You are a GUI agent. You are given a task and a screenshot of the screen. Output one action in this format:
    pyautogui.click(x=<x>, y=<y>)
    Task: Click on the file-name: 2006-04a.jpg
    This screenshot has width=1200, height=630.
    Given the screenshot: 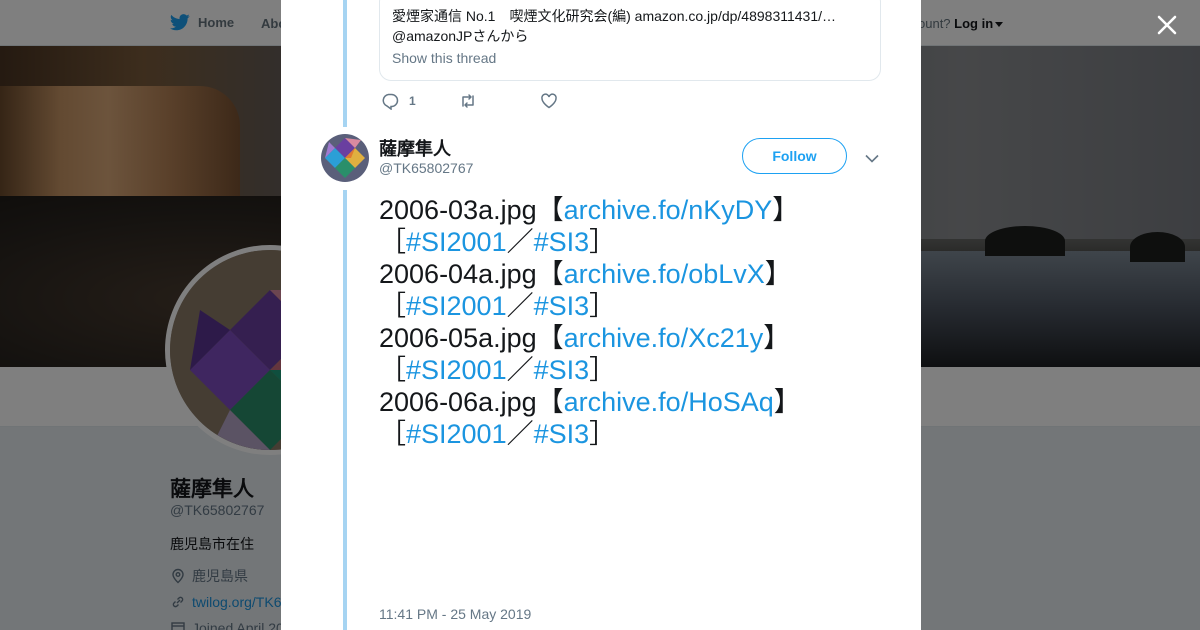 What is the action you would take?
    pyautogui.click(x=458, y=274)
    